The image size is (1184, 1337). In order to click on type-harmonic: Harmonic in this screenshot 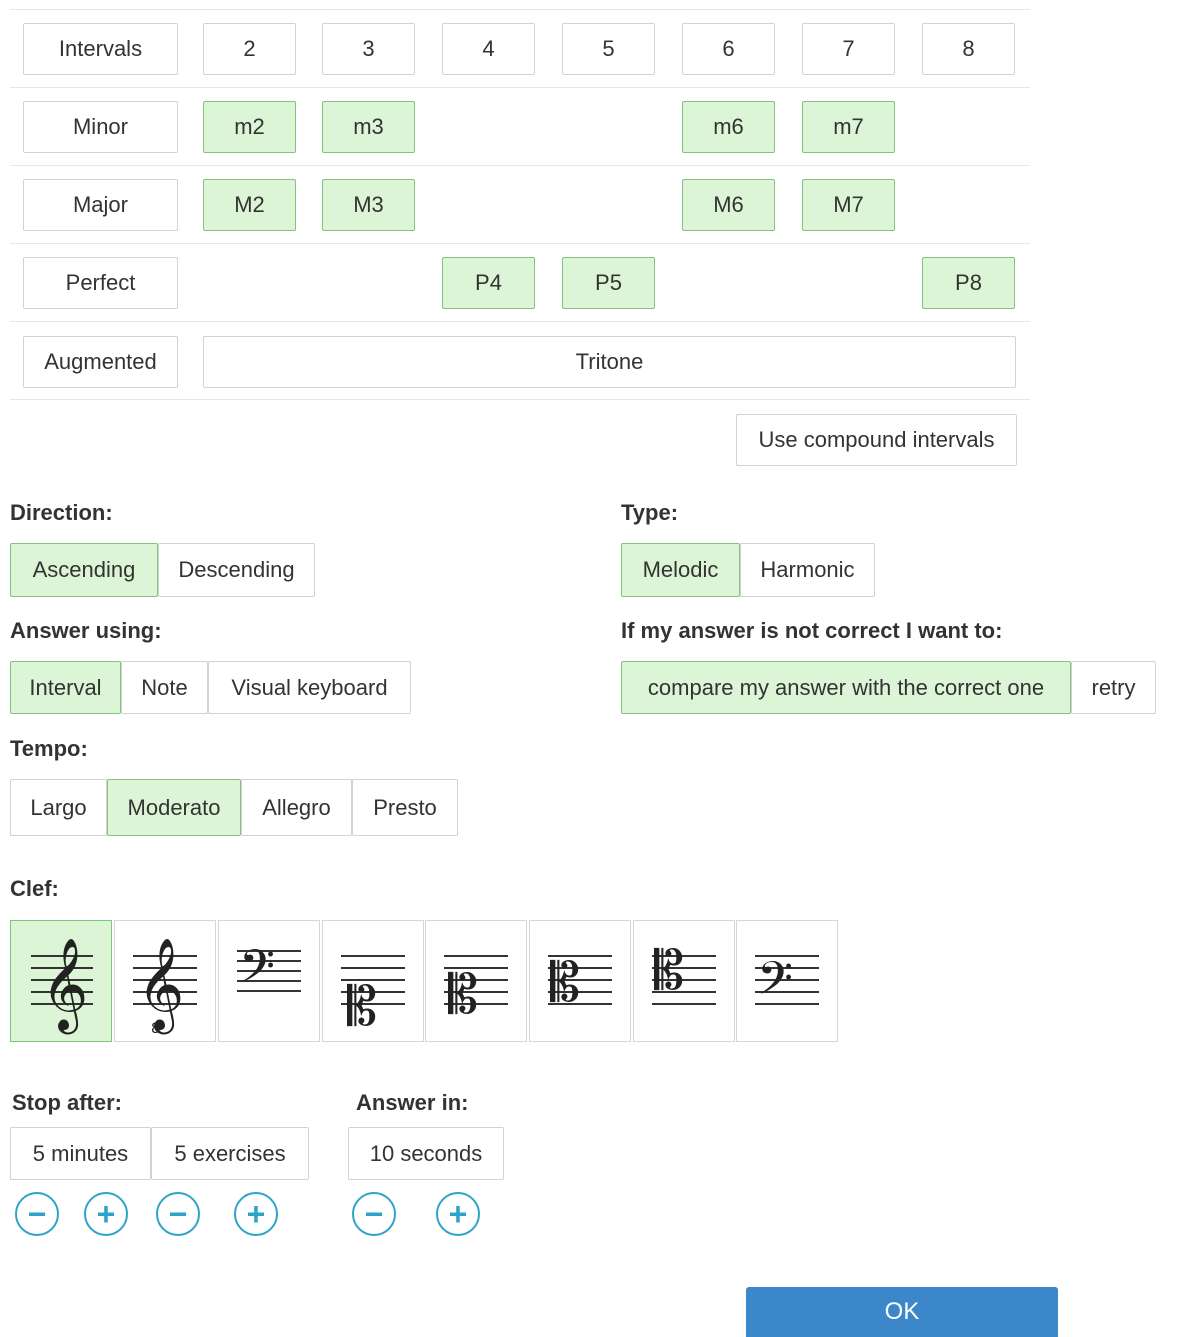, I will do `click(807, 570)`.